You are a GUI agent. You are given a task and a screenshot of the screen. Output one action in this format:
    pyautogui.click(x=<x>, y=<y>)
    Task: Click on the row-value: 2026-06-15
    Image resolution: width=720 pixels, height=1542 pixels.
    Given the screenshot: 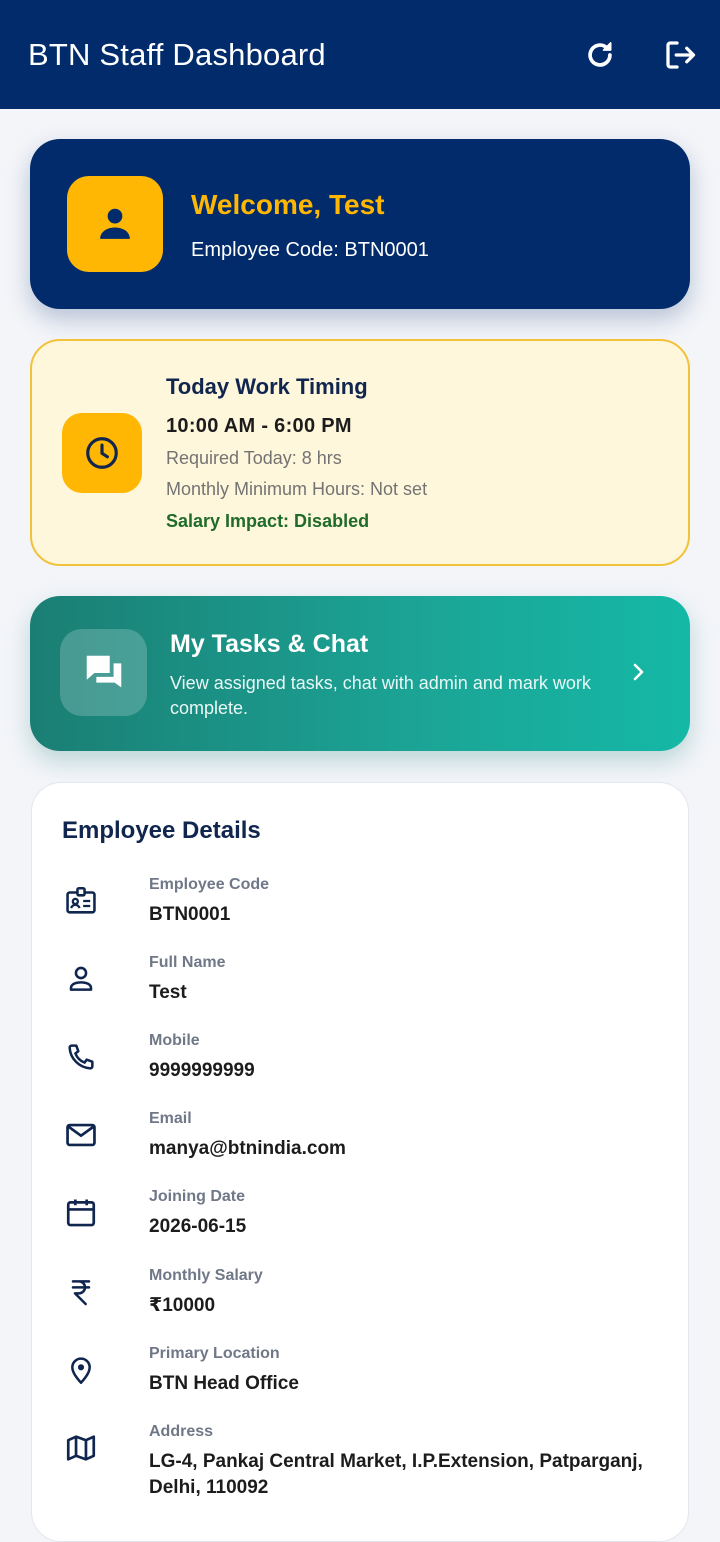 What is the action you would take?
    pyautogui.click(x=198, y=1226)
    